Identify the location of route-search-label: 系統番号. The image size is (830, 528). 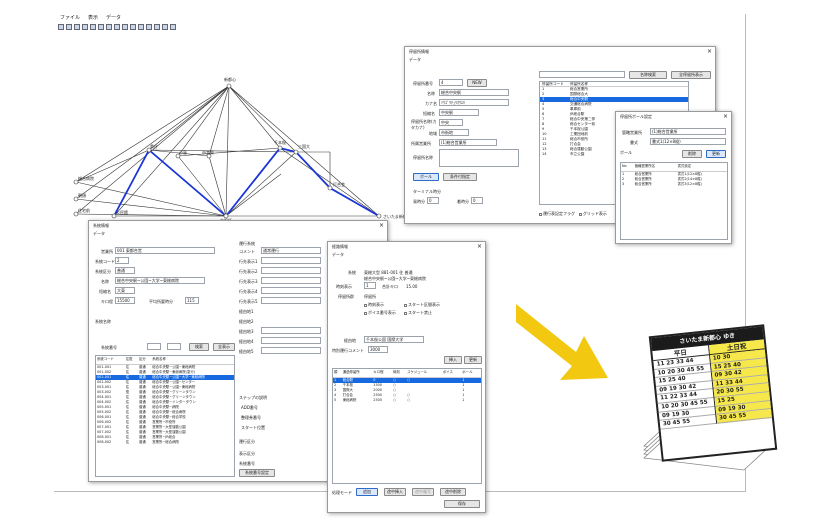
(109, 347).